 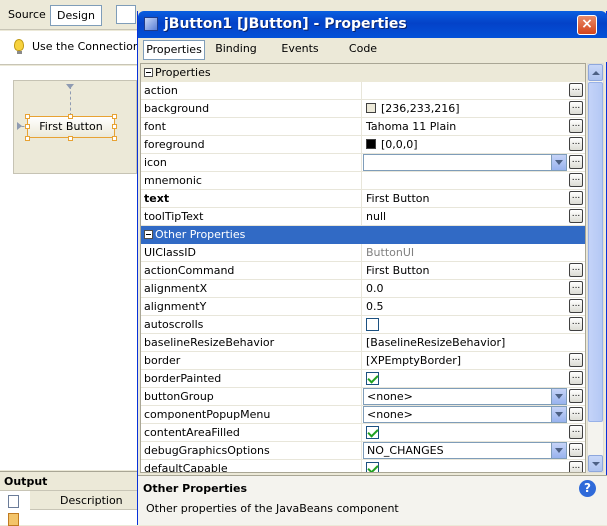 I want to click on tab-events: Events, so click(x=300, y=50).